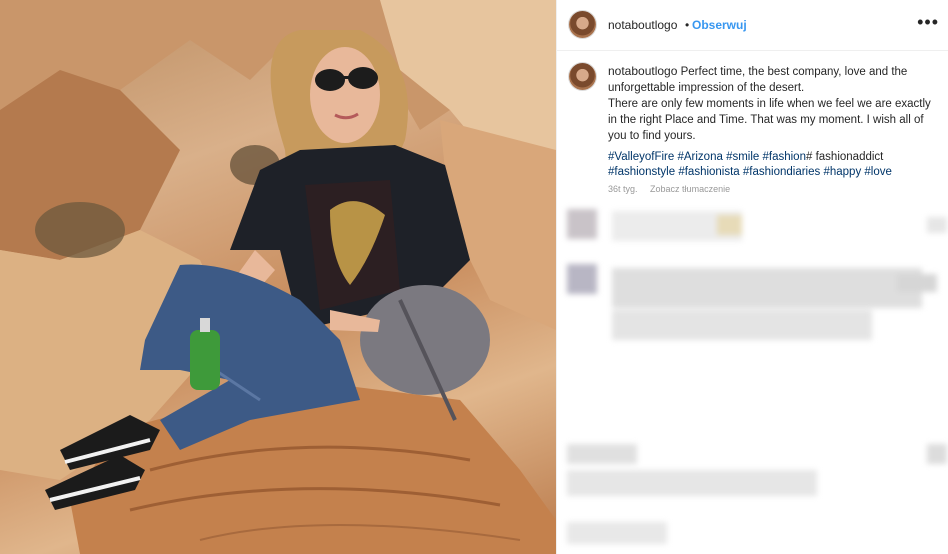  What do you see at coordinates (582, 24) in the screenshot?
I see `author-avatar` at bounding box center [582, 24].